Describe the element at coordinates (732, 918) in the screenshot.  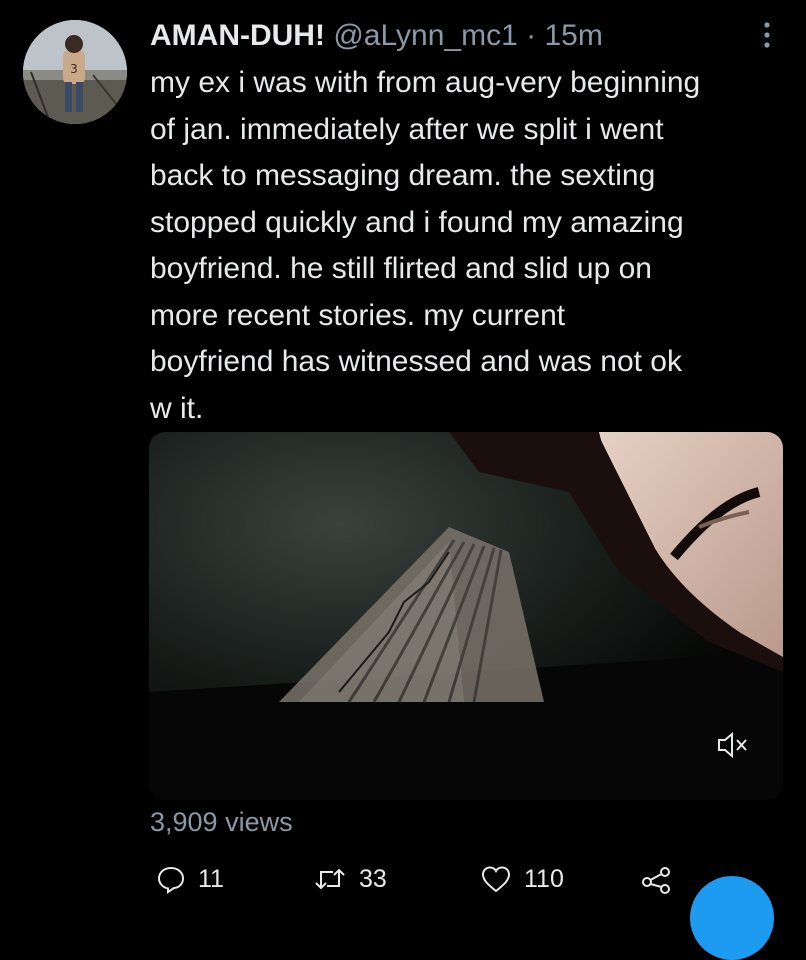
I see `compose-fab` at that location.